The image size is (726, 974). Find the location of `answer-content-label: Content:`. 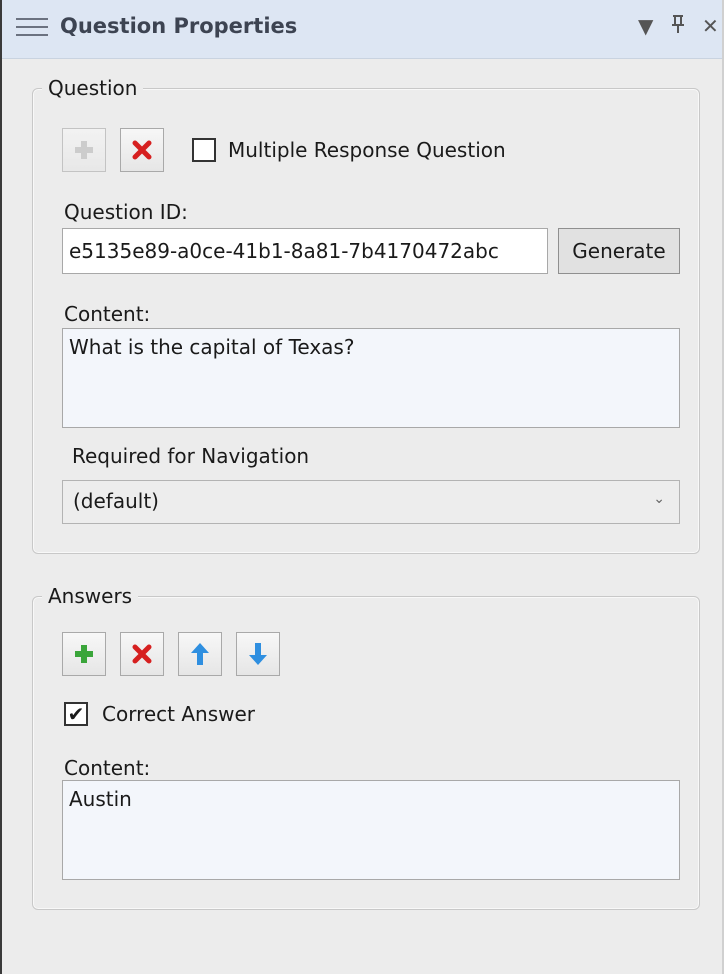

answer-content-label: Content: is located at coordinates (107, 768).